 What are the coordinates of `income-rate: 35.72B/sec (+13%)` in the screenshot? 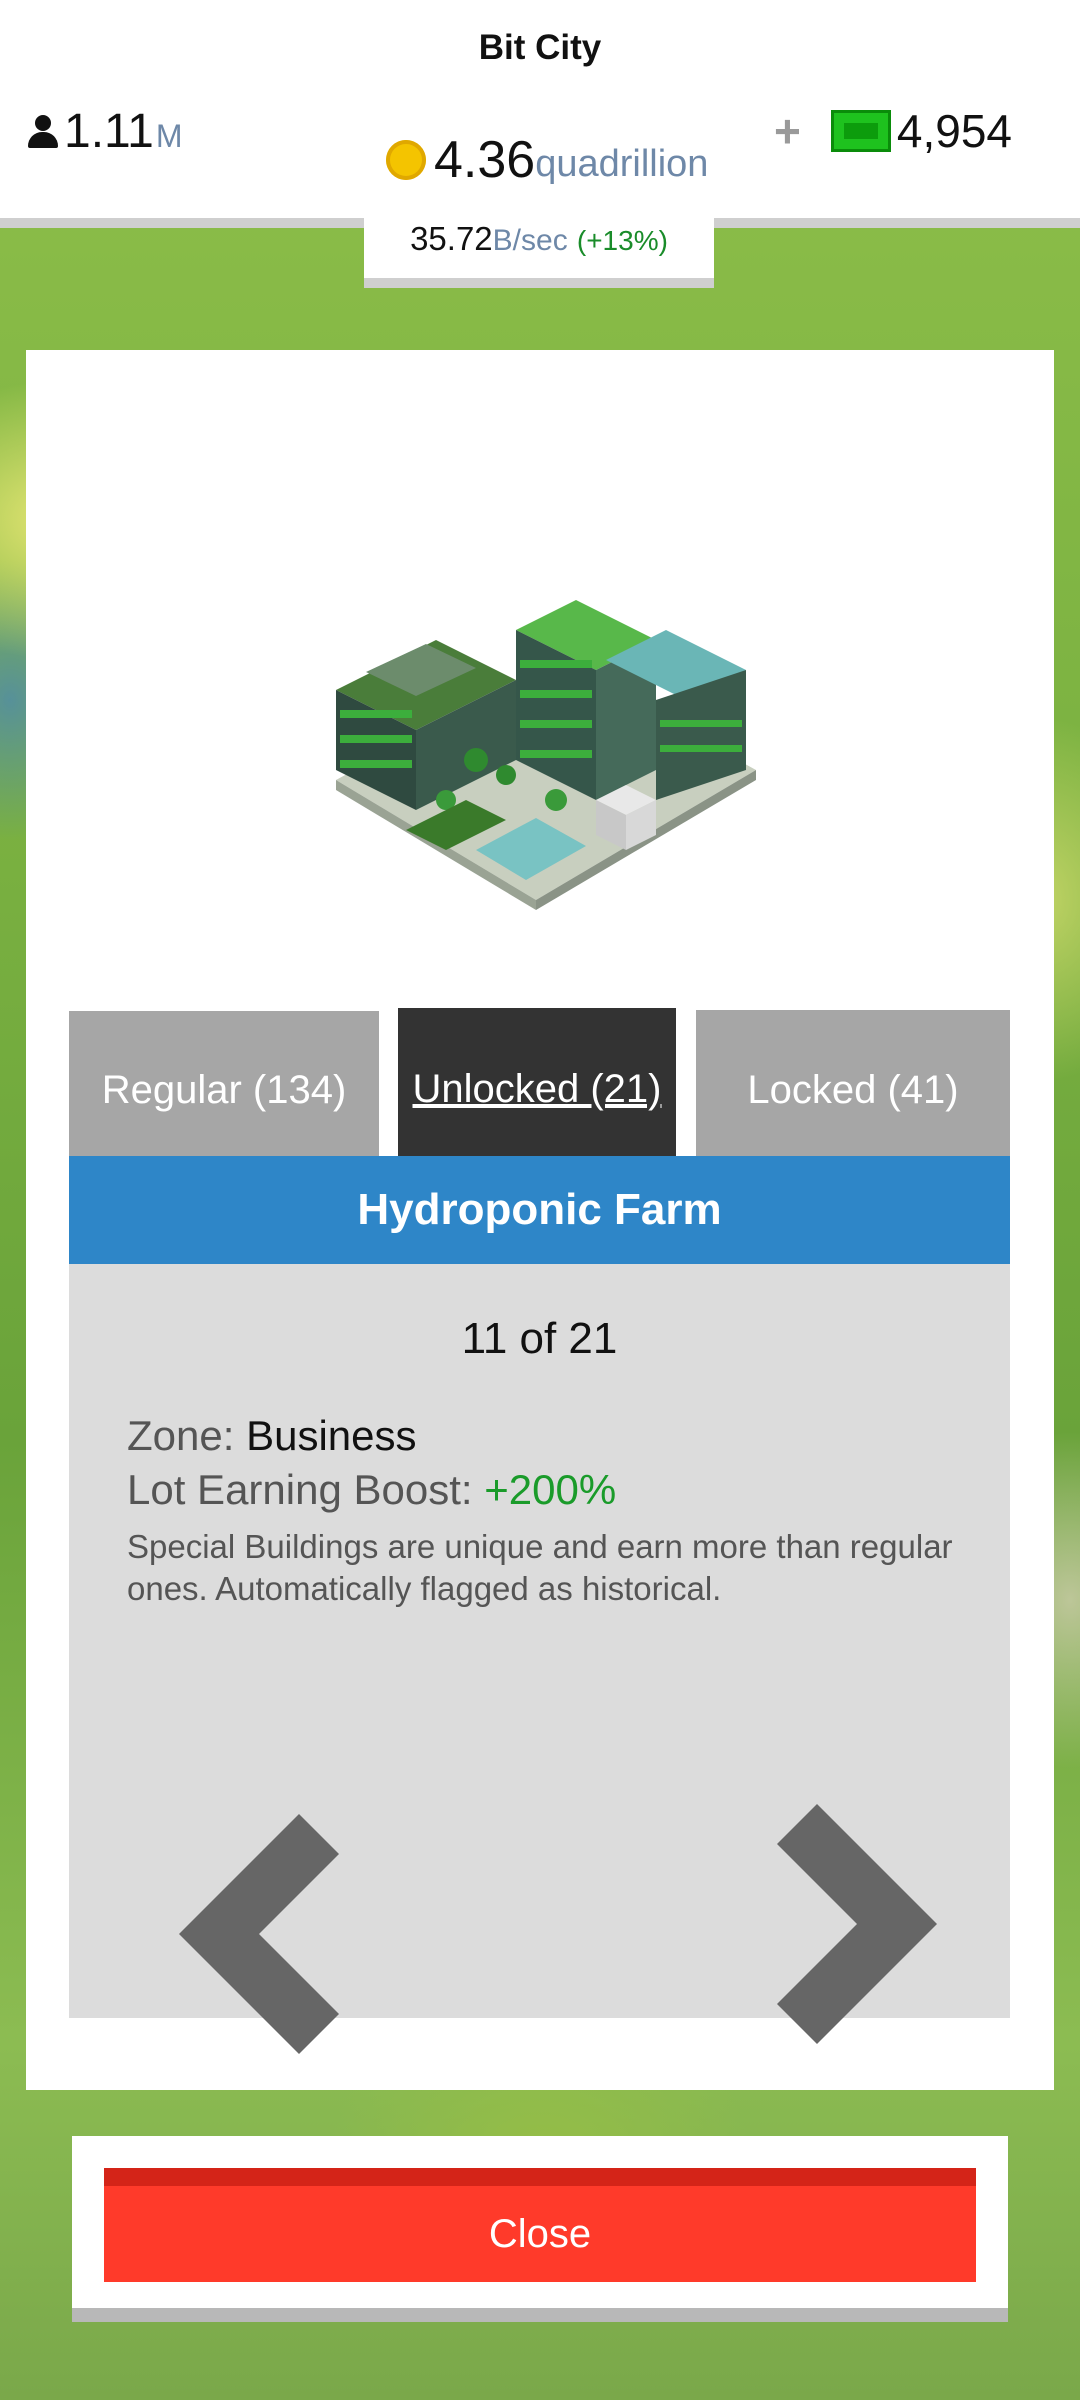 It's located at (539, 239).